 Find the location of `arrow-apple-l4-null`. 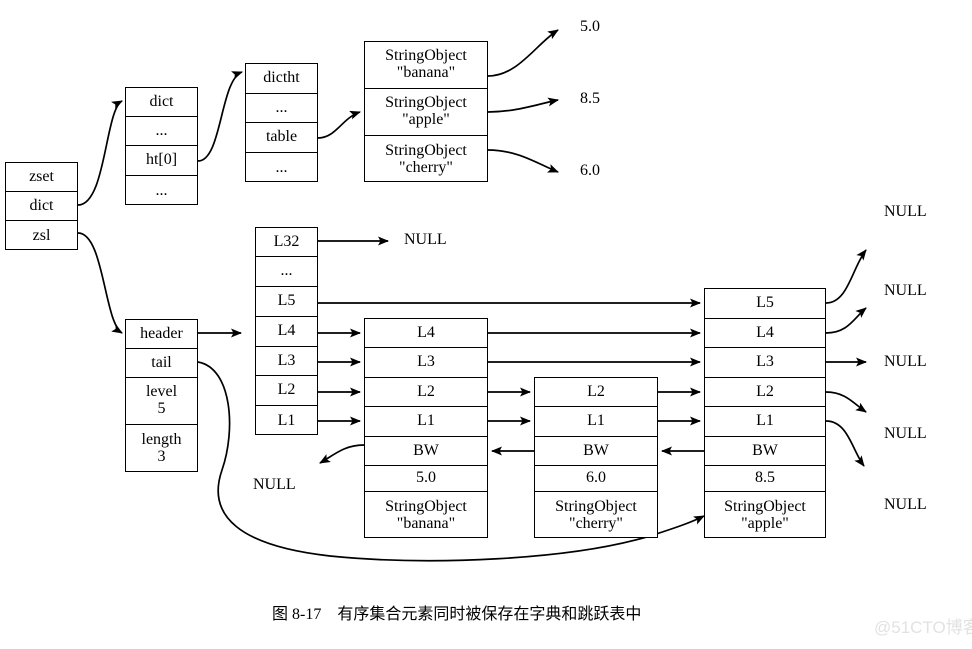

arrow-apple-l4-null is located at coordinates (846, 320).